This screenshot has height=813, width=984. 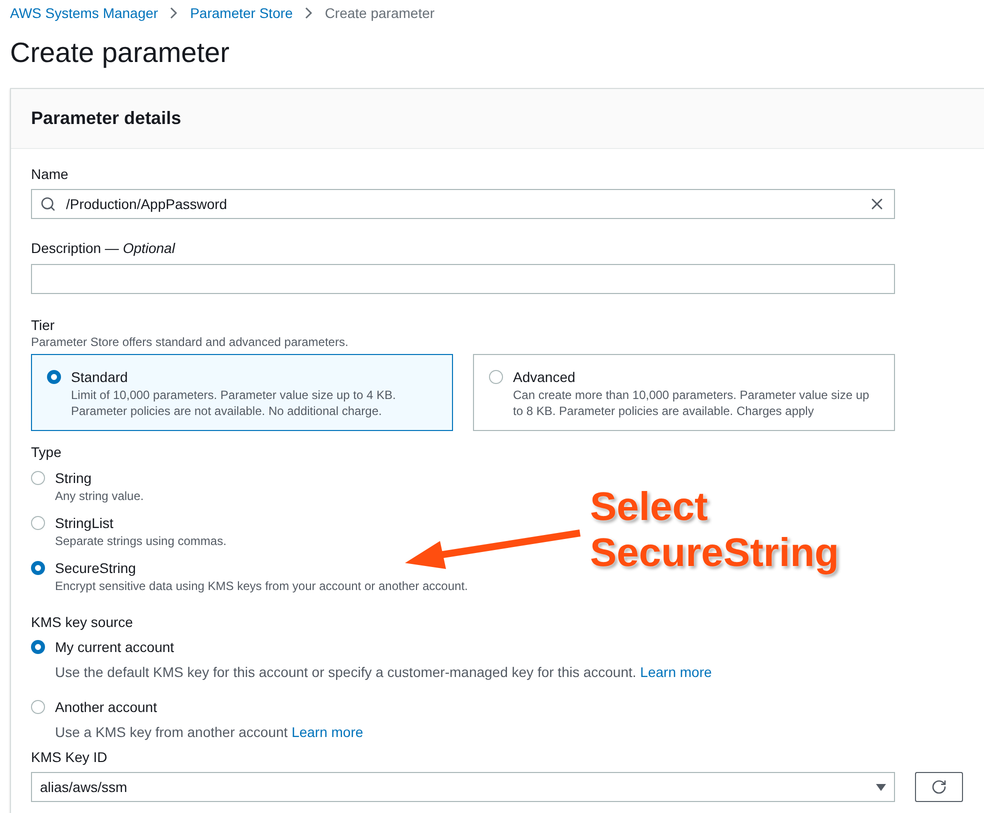 I want to click on field-label: Tier, so click(x=43, y=325).